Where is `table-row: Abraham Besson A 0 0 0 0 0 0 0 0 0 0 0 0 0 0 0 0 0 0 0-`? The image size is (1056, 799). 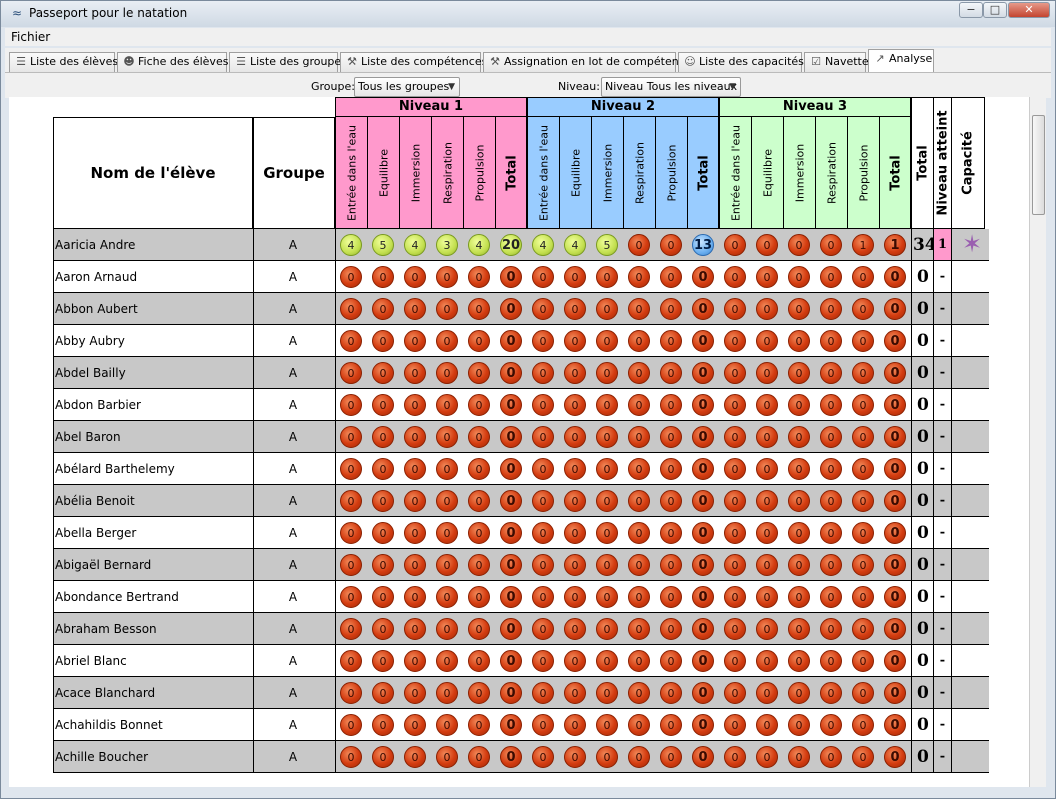 table-row: Abraham Besson A 0 0 0 0 0 0 0 0 0 0 0 0 0 0 0 0 0 0 0- is located at coordinates (521, 629).